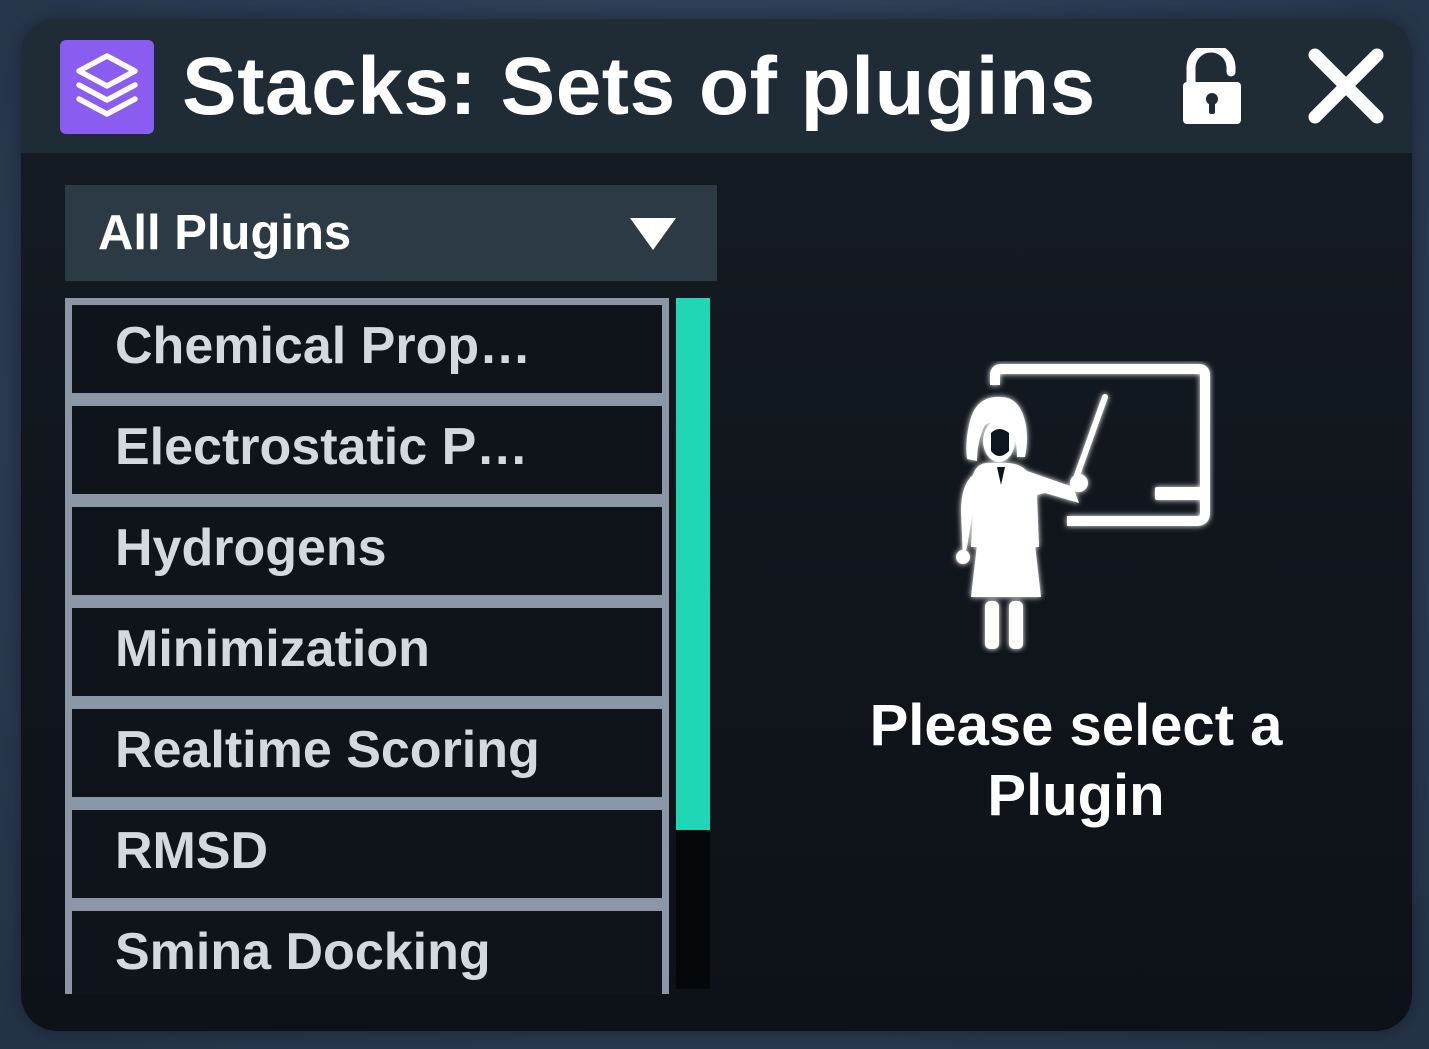 Image resolution: width=1429 pixels, height=1049 pixels. I want to click on dropdown-selected-value: All Plugins, so click(225, 233).